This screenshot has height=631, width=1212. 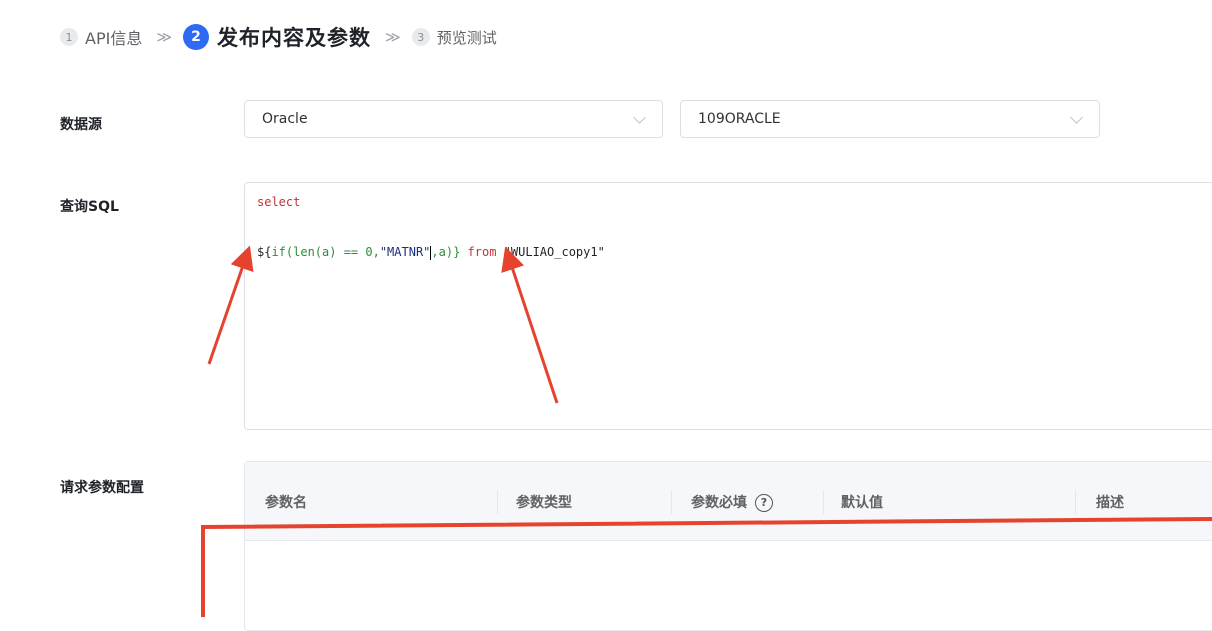 I want to click on select-value: Oracle, so click(x=285, y=119).